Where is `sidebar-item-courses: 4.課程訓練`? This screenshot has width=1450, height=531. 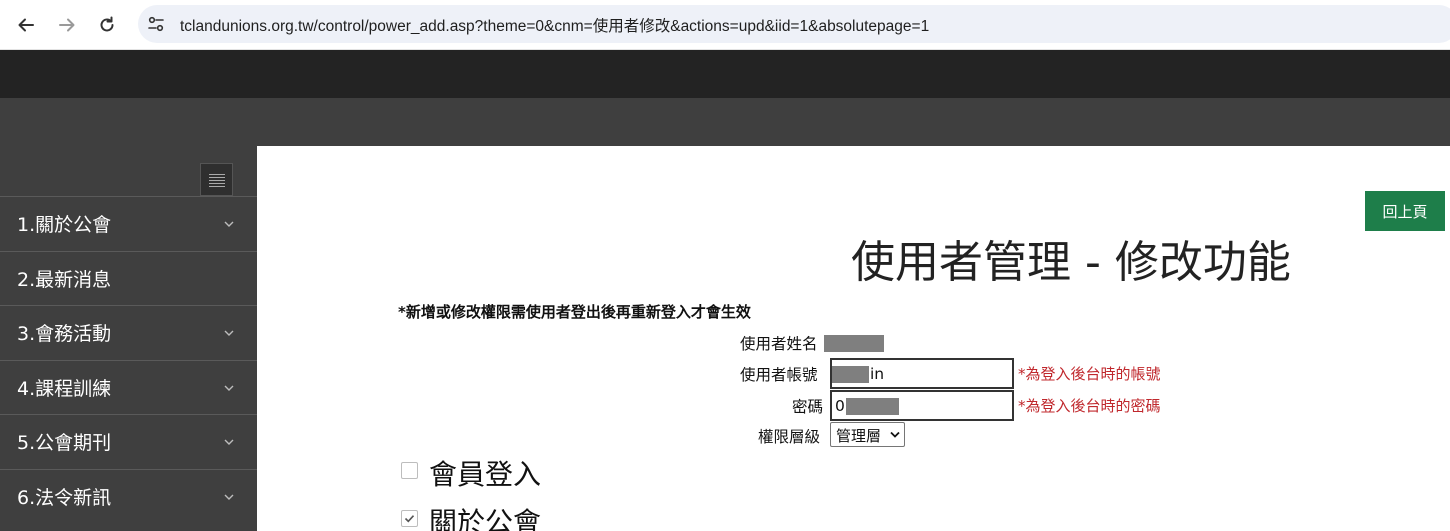
sidebar-item-courses: 4.課程訓練 is located at coordinates (128, 387).